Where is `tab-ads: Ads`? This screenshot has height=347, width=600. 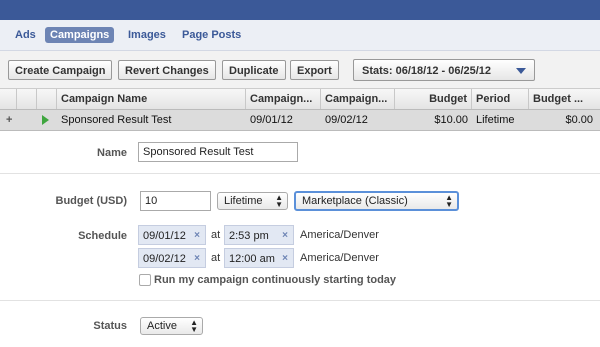 tab-ads: Ads is located at coordinates (25, 35).